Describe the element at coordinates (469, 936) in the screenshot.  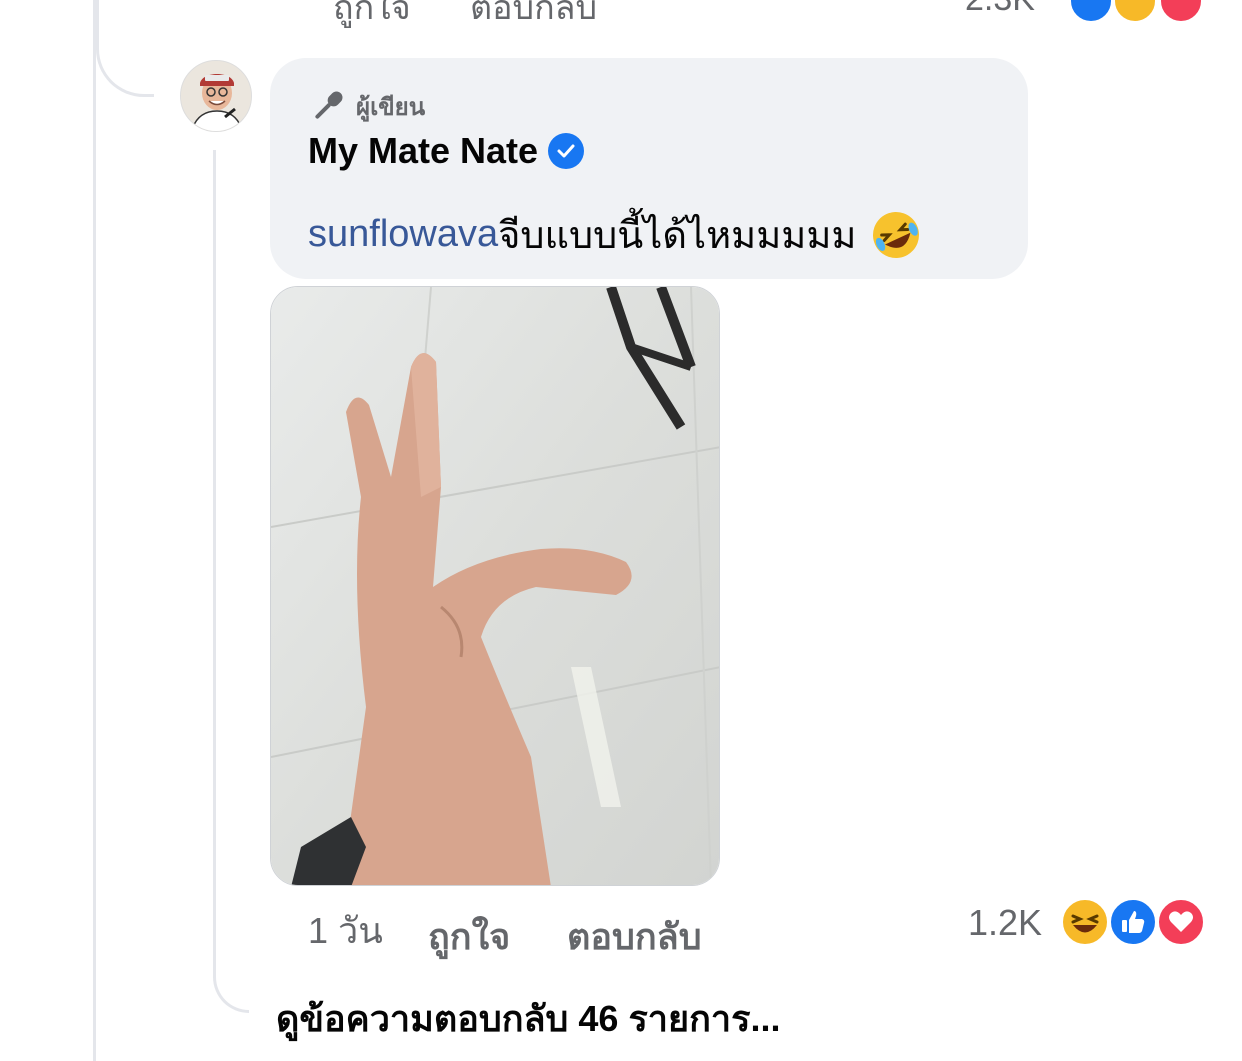
I see `like-button: ถูกใจ` at that location.